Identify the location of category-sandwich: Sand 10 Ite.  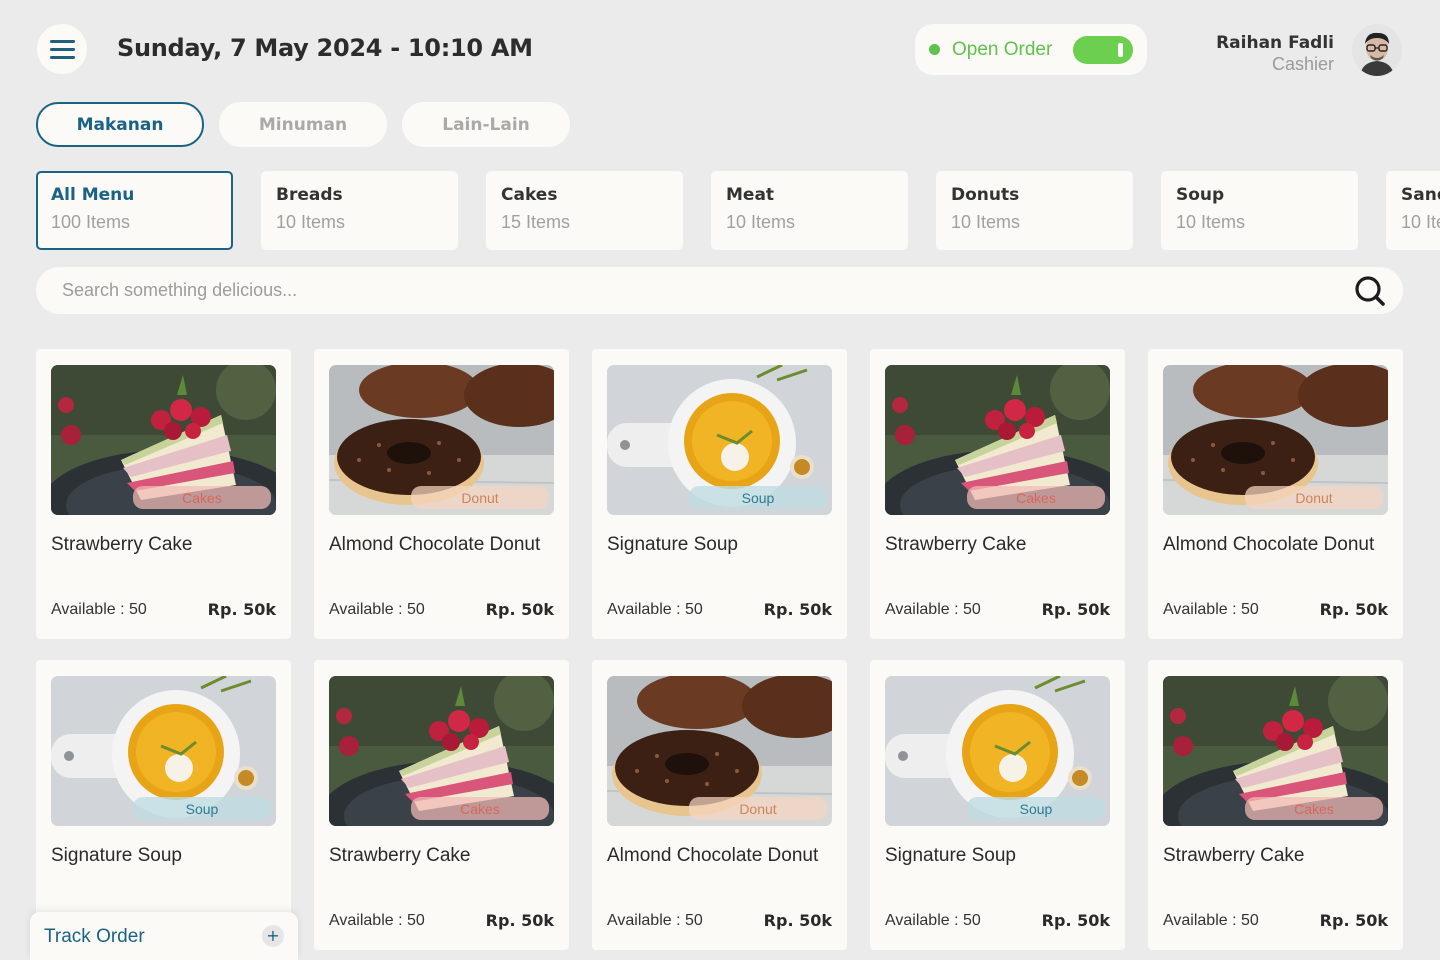
(1413, 210).